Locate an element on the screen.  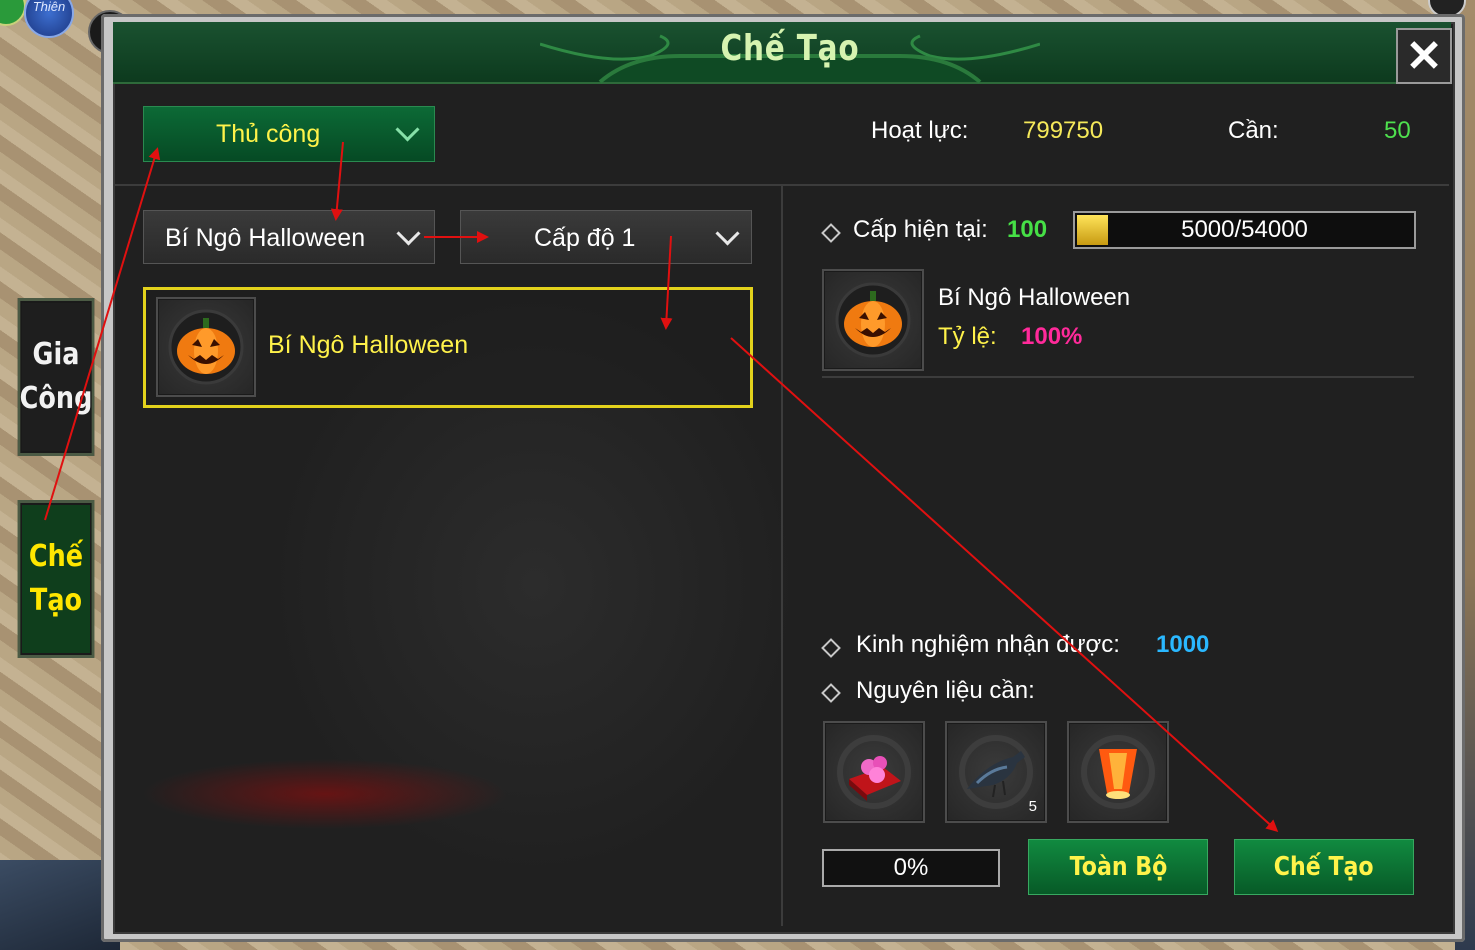
avatar: Thiên is located at coordinates (49, 19).